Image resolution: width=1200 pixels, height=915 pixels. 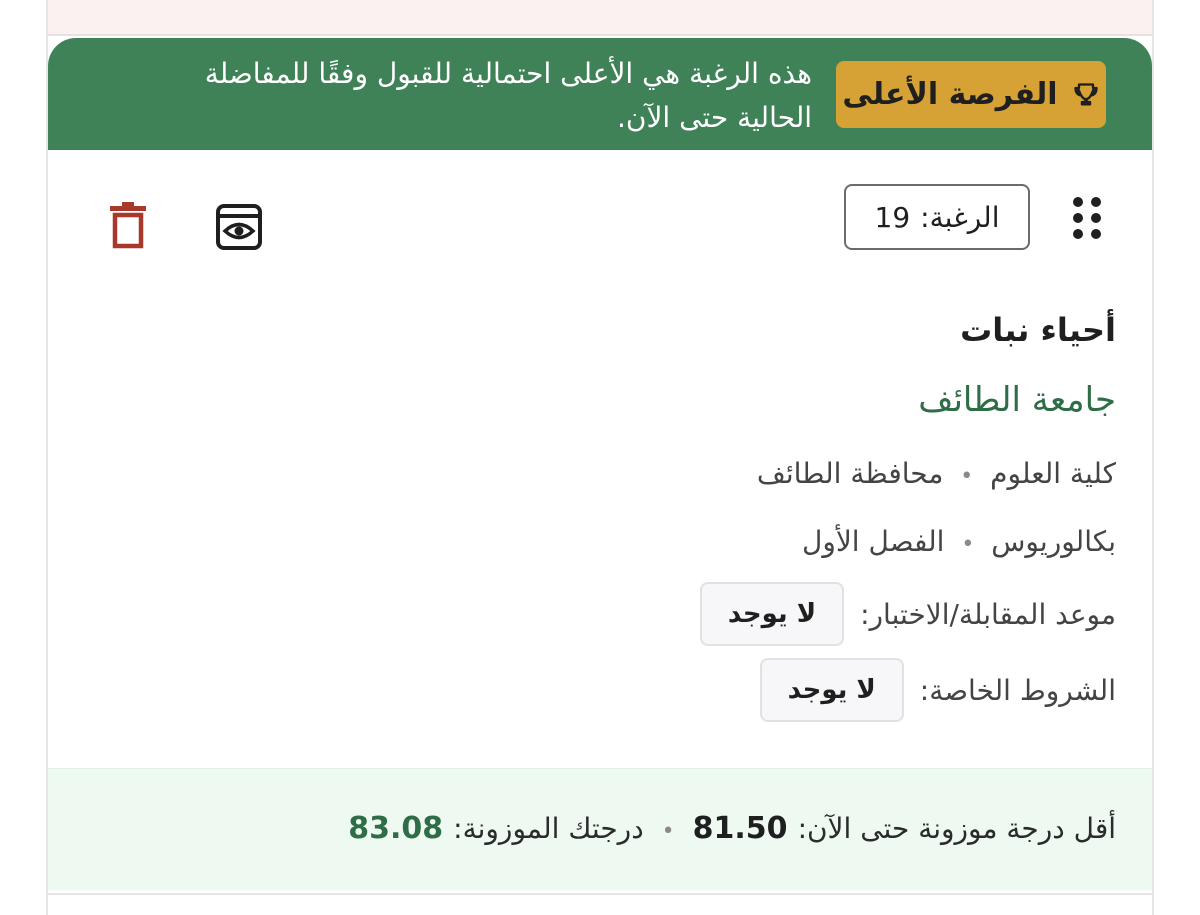 I want to click on interview-label: موعد المقابلة/الاختبار:, so click(x=988, y=614).